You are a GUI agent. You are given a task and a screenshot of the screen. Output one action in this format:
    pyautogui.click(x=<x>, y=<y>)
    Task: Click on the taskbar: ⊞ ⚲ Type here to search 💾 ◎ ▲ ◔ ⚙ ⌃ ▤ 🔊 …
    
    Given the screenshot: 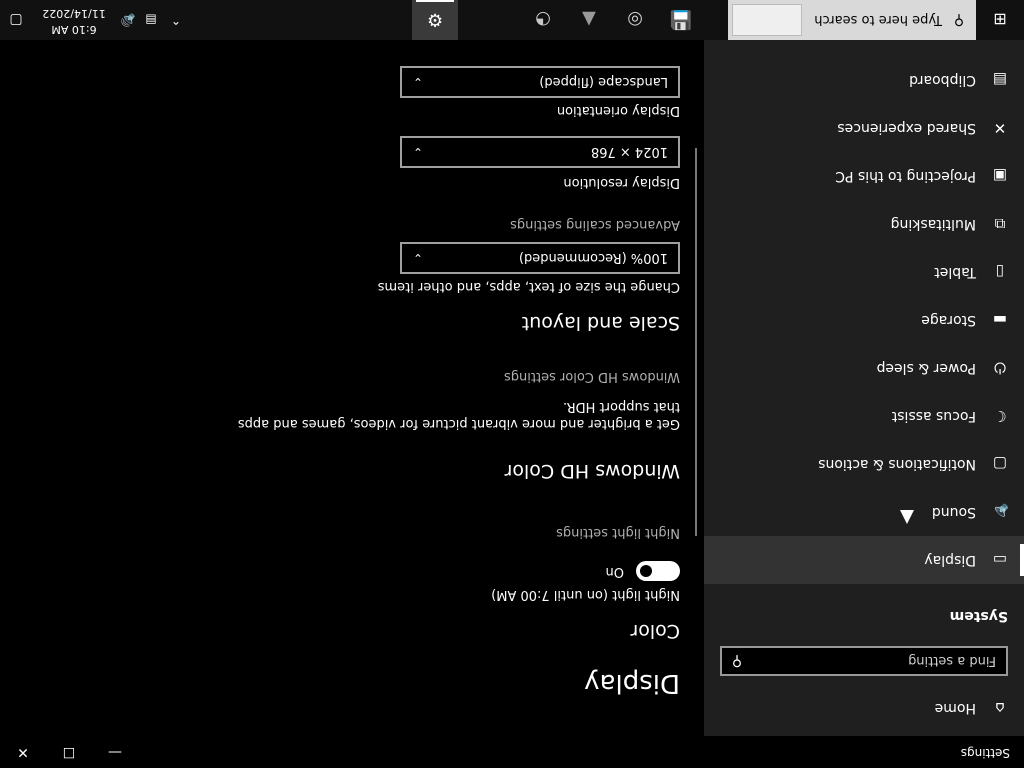 What is the action you would take?
    pyautogui.click(x=512, y=20)
    